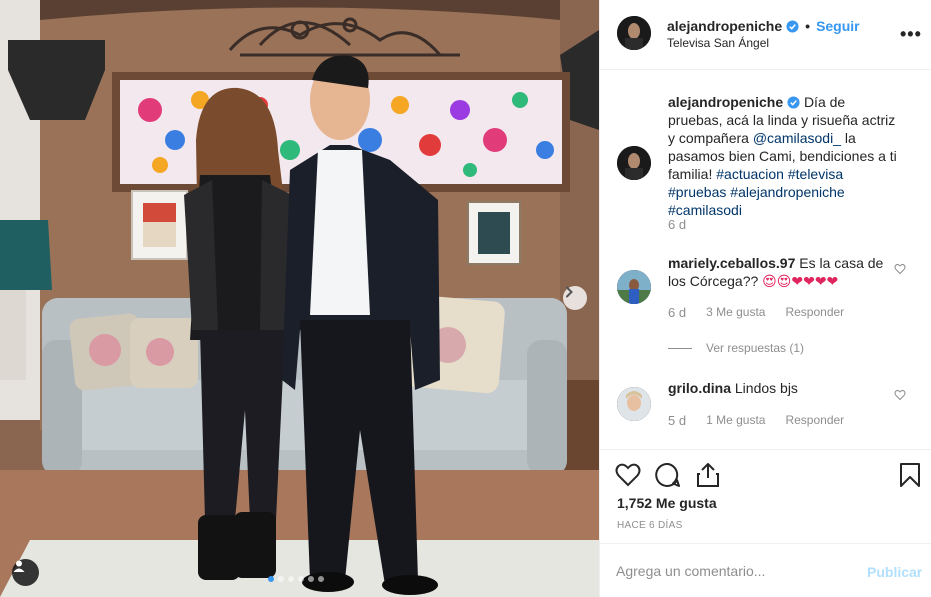 The width and height of the screenshot is (931, 597). What do you see at coordinates (677, 420) in the screenshot?
I see `comment-timestamp: 5 d` at bounding box center [677, 420].